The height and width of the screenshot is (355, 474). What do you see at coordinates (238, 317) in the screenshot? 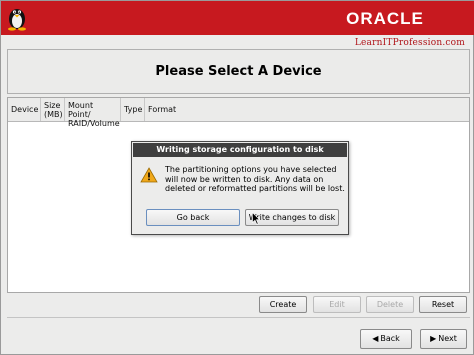
I see `footer-divider` at bounding box center [238, 317].